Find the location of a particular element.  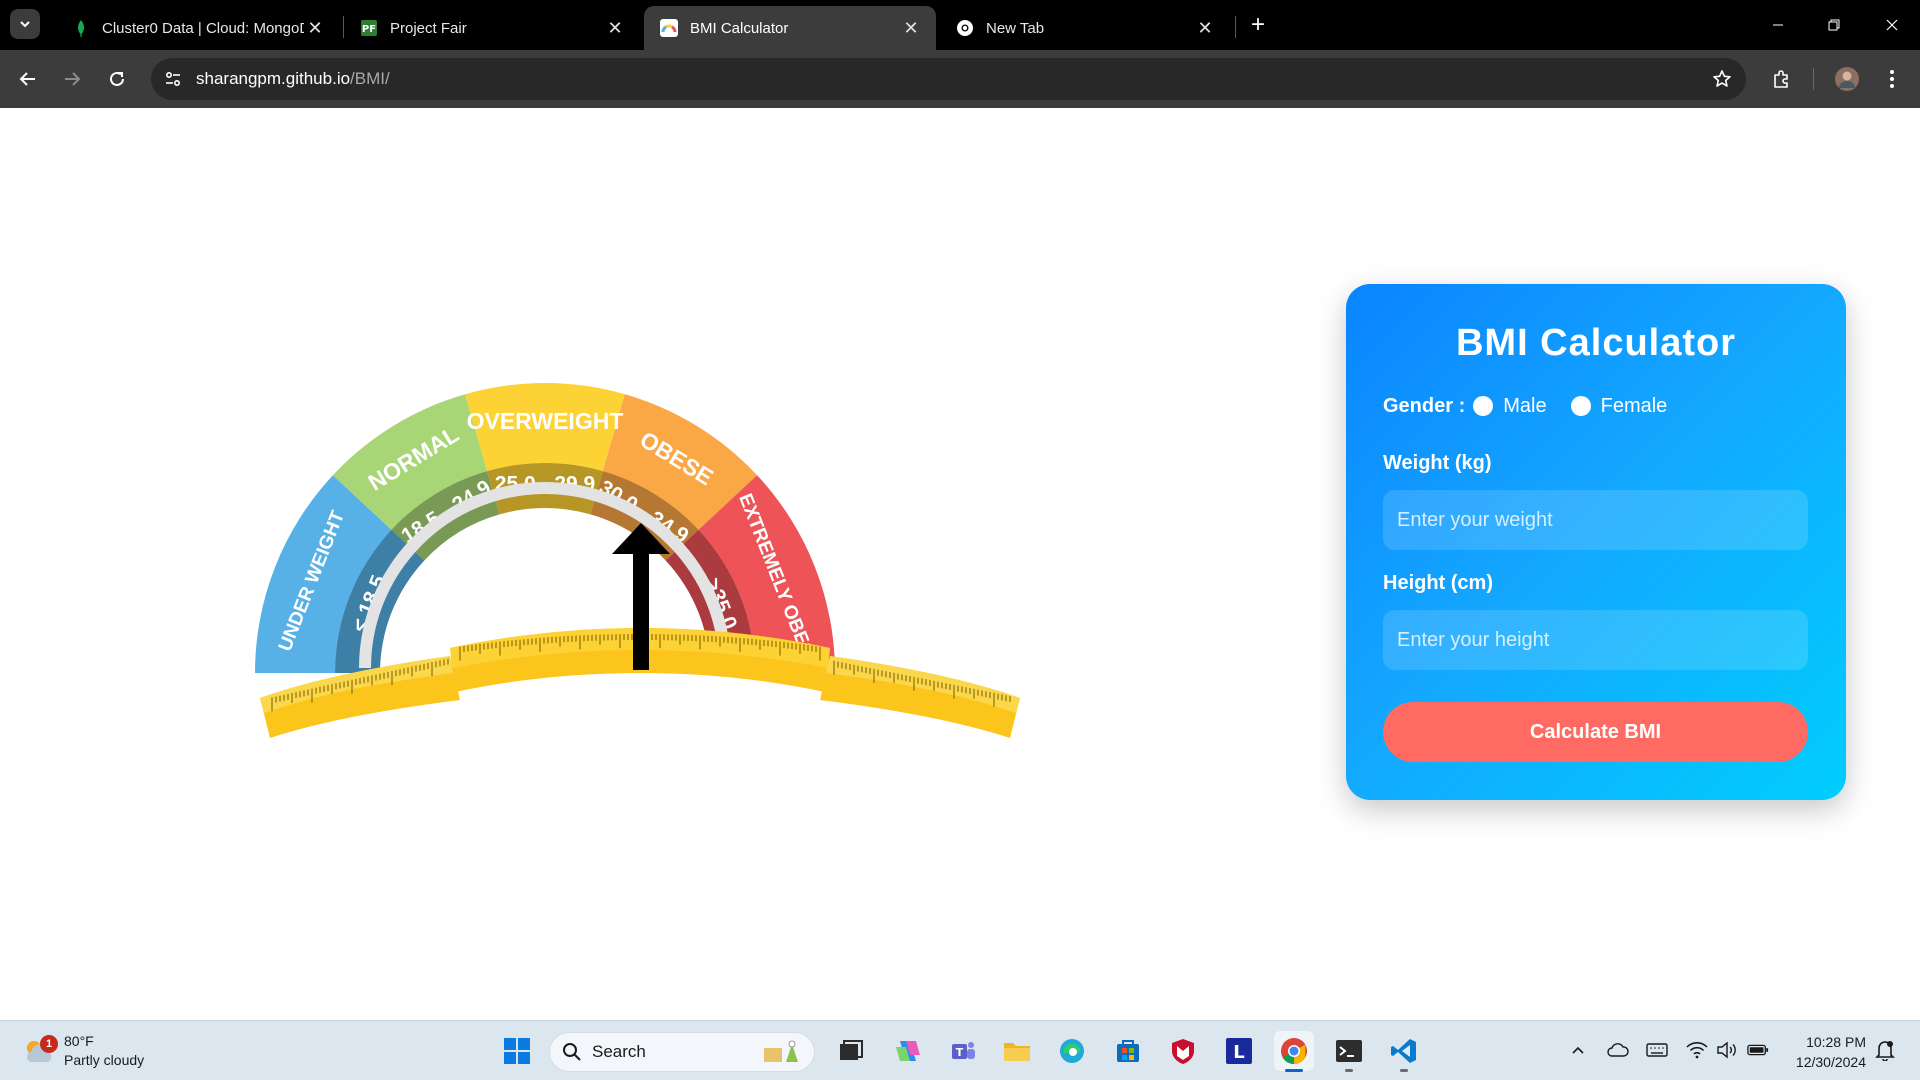

height-input is located at coordinates (1595, 640).